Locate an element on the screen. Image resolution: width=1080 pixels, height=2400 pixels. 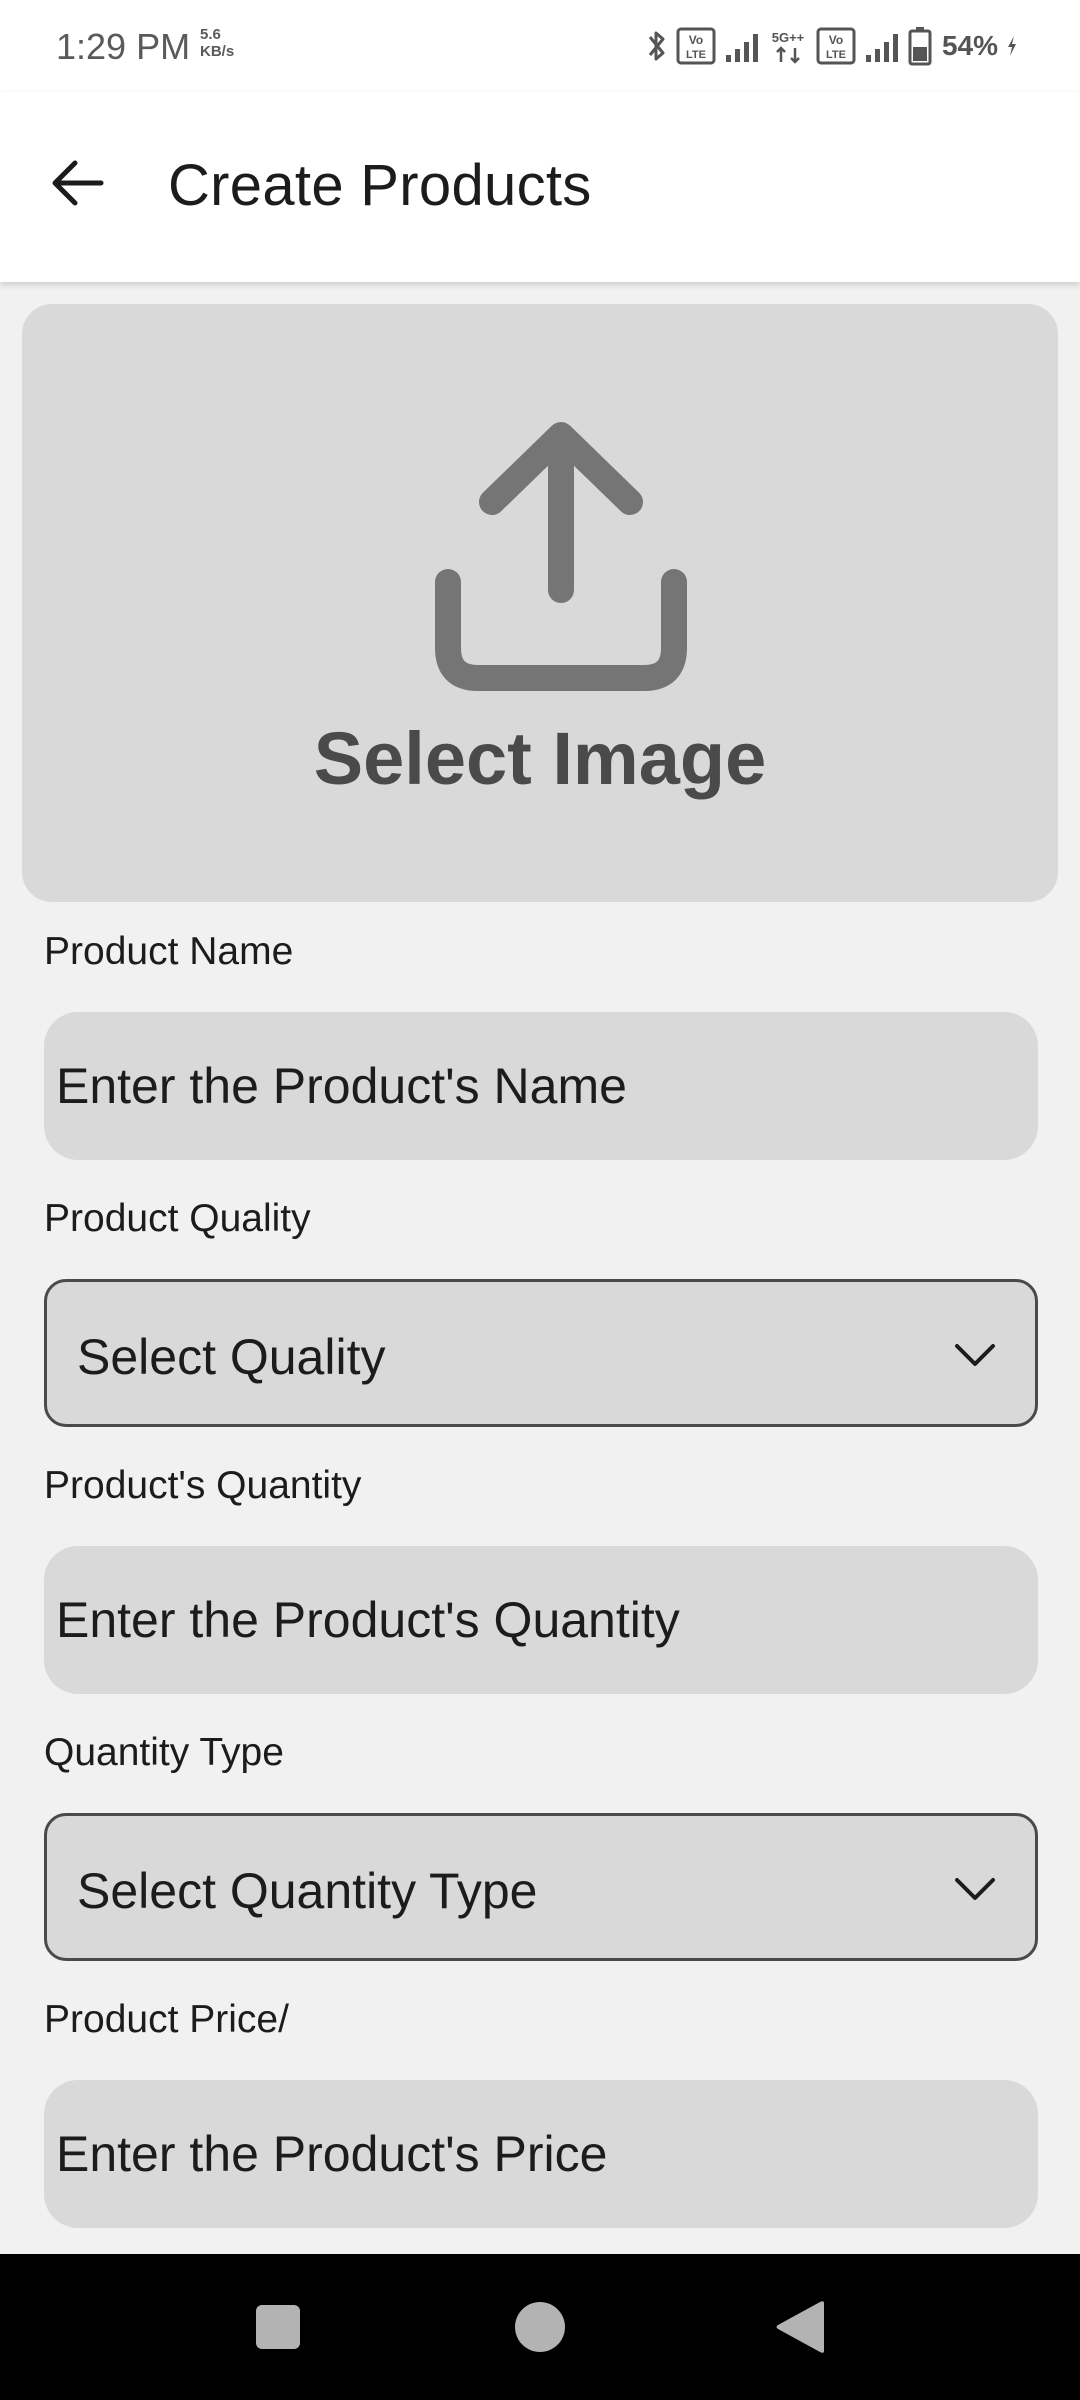
select-image-label: Select Image is located at coordinates (540, 758).